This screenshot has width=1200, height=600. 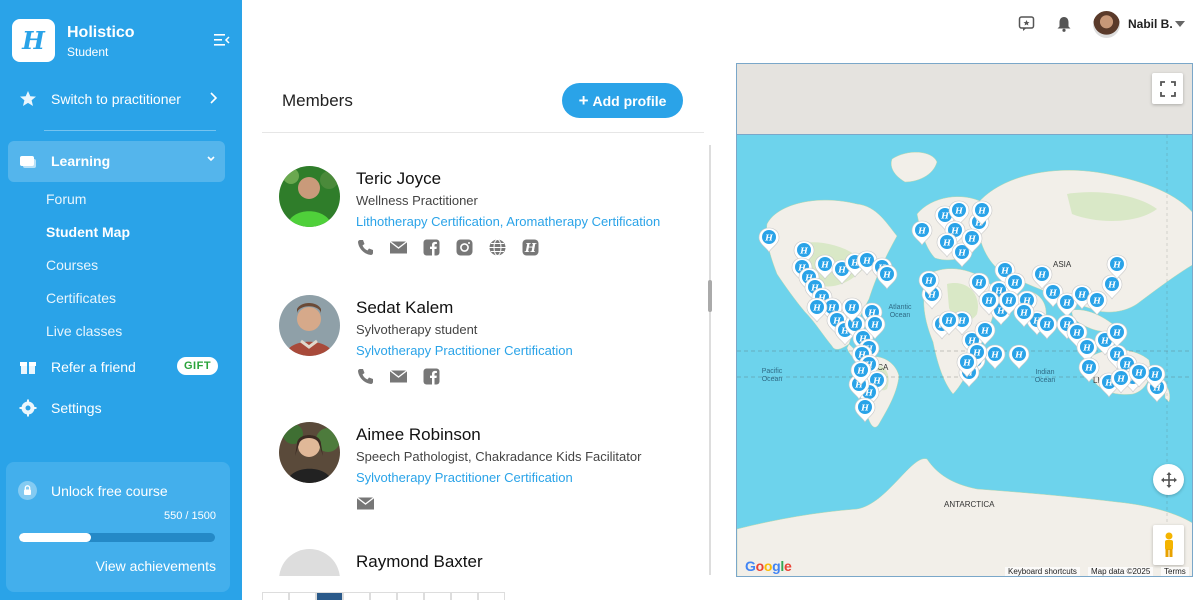 I want to click on brand-name: Holistico, so click(x=101, y=32).